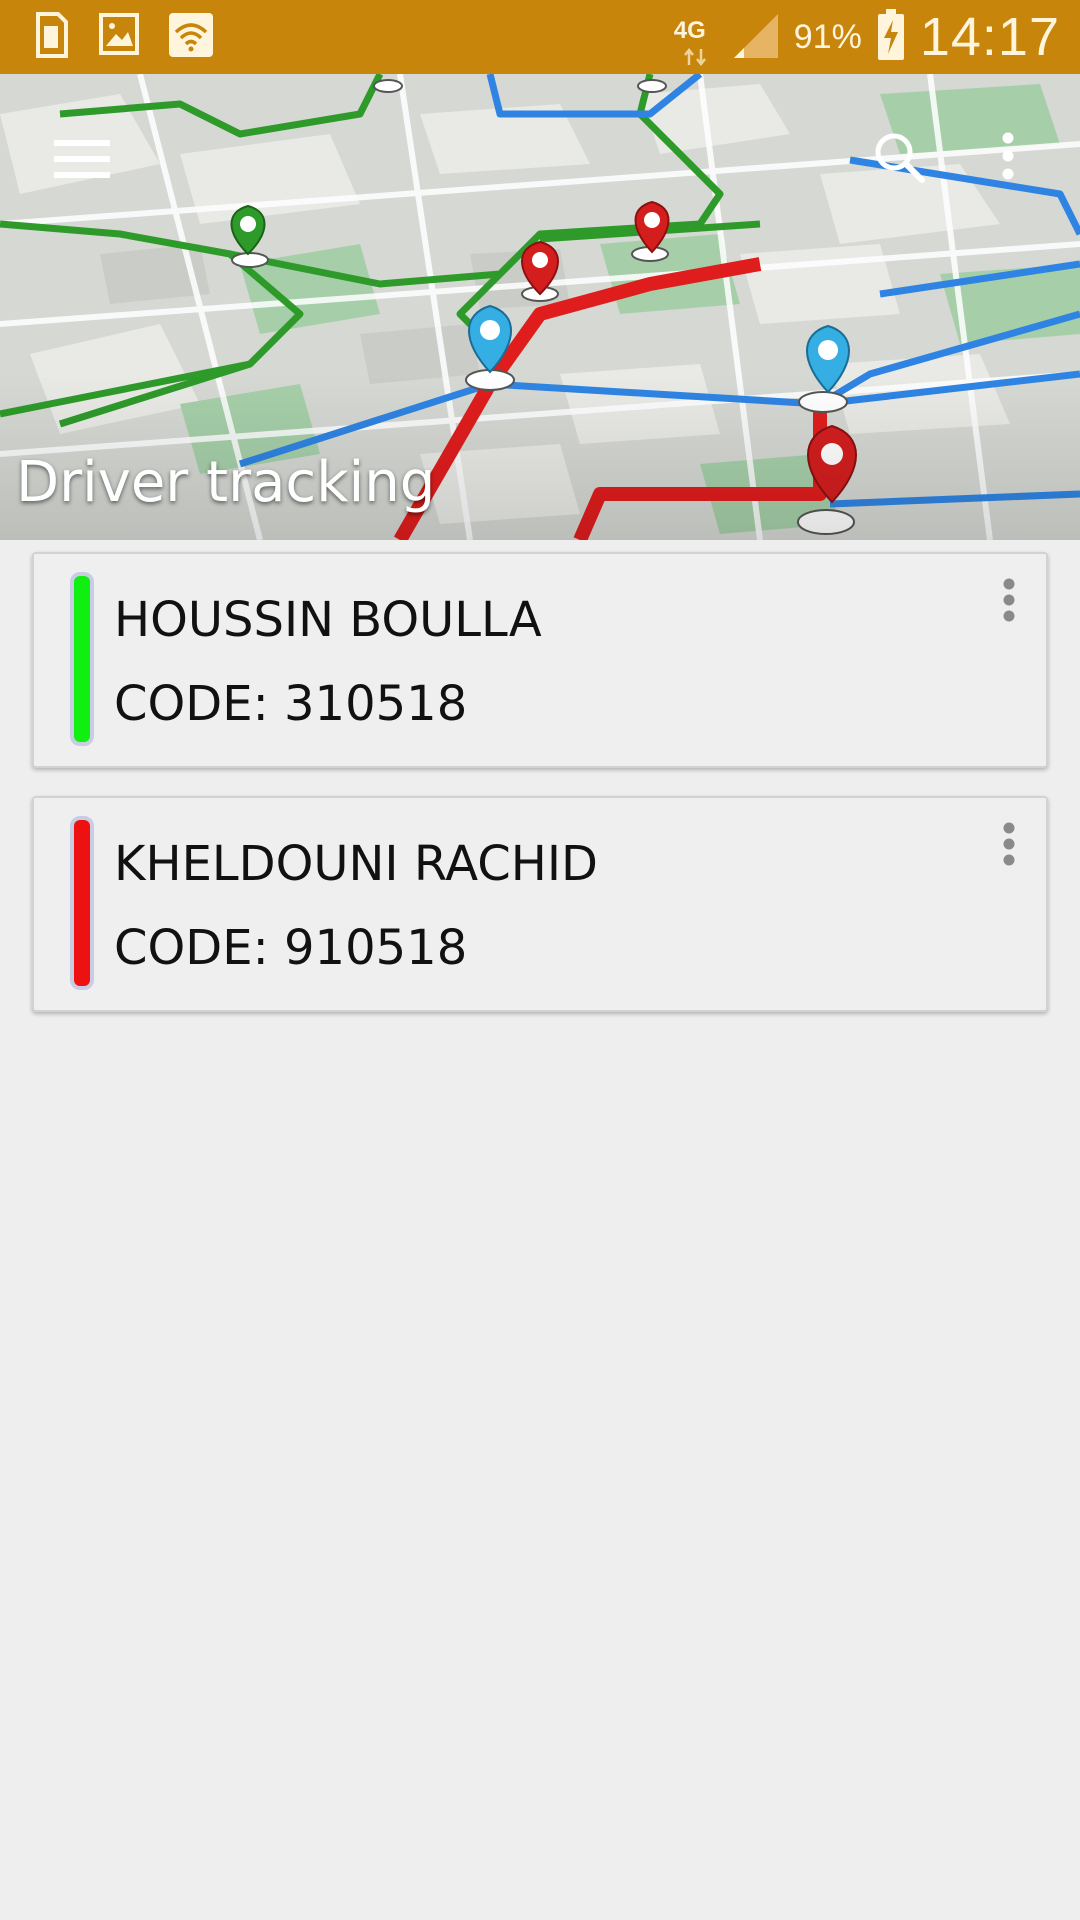 The height and width of the screenshot is (1920, 1080). I want to click on image-notification-icon, so click(119, 36).